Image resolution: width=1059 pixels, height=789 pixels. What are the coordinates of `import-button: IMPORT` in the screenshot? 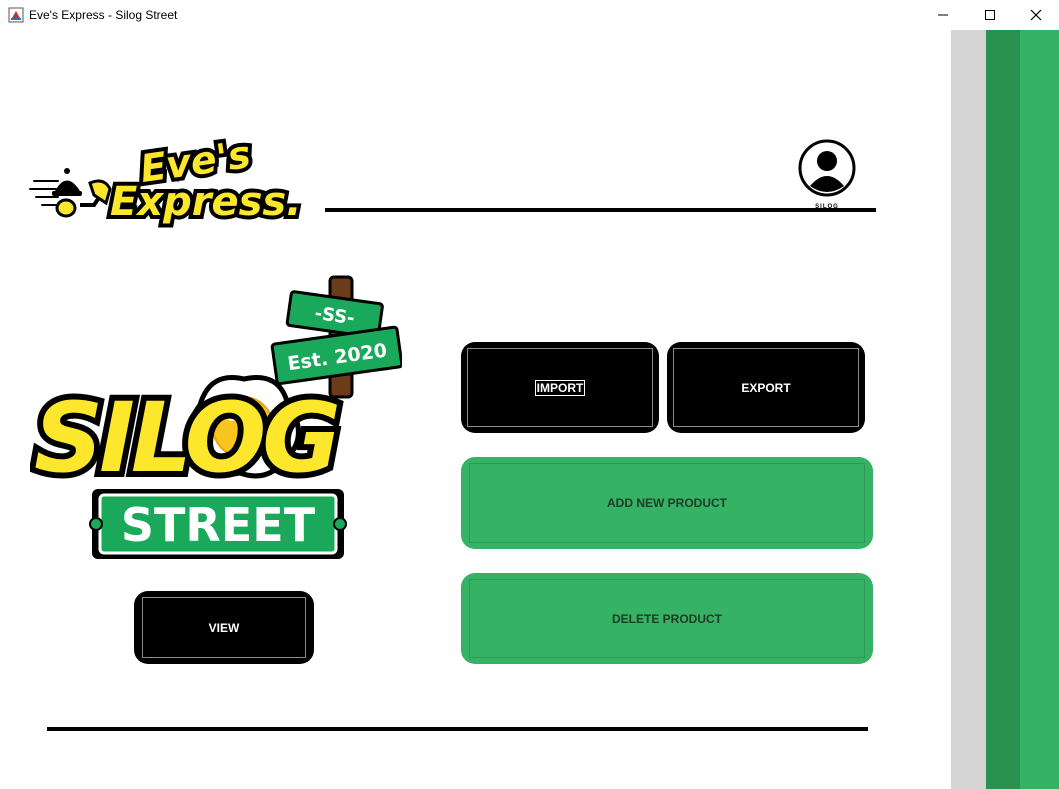 It's located at (560, 387).